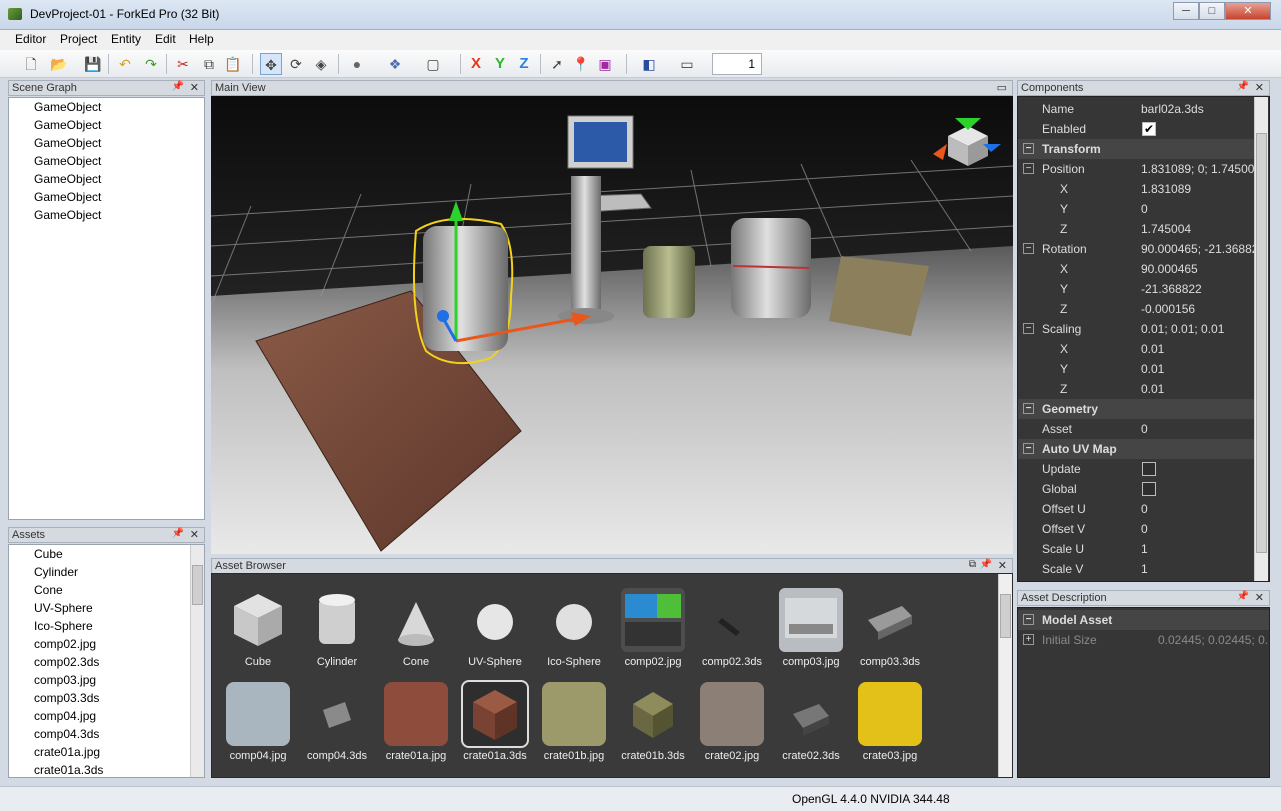 The width and height of the screenshot is (1281, 811). What do you see at coordinates (649, 64) in the screenshot?
I see `layers-icon: ◧` at bounding box center [649, 64].